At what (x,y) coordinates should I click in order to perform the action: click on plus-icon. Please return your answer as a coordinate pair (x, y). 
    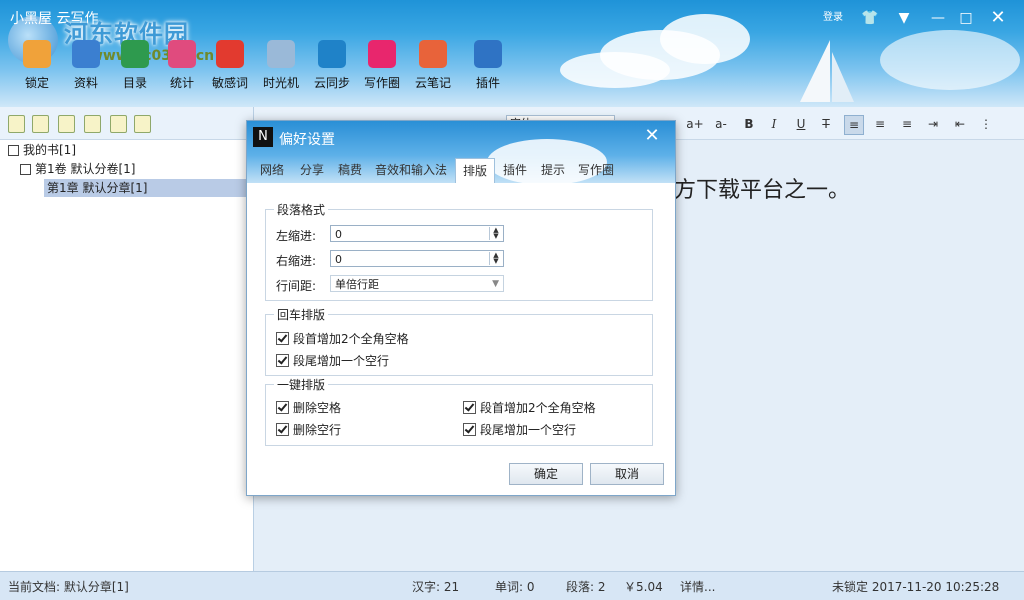
    Looking at the image, I should click on (488, 54).